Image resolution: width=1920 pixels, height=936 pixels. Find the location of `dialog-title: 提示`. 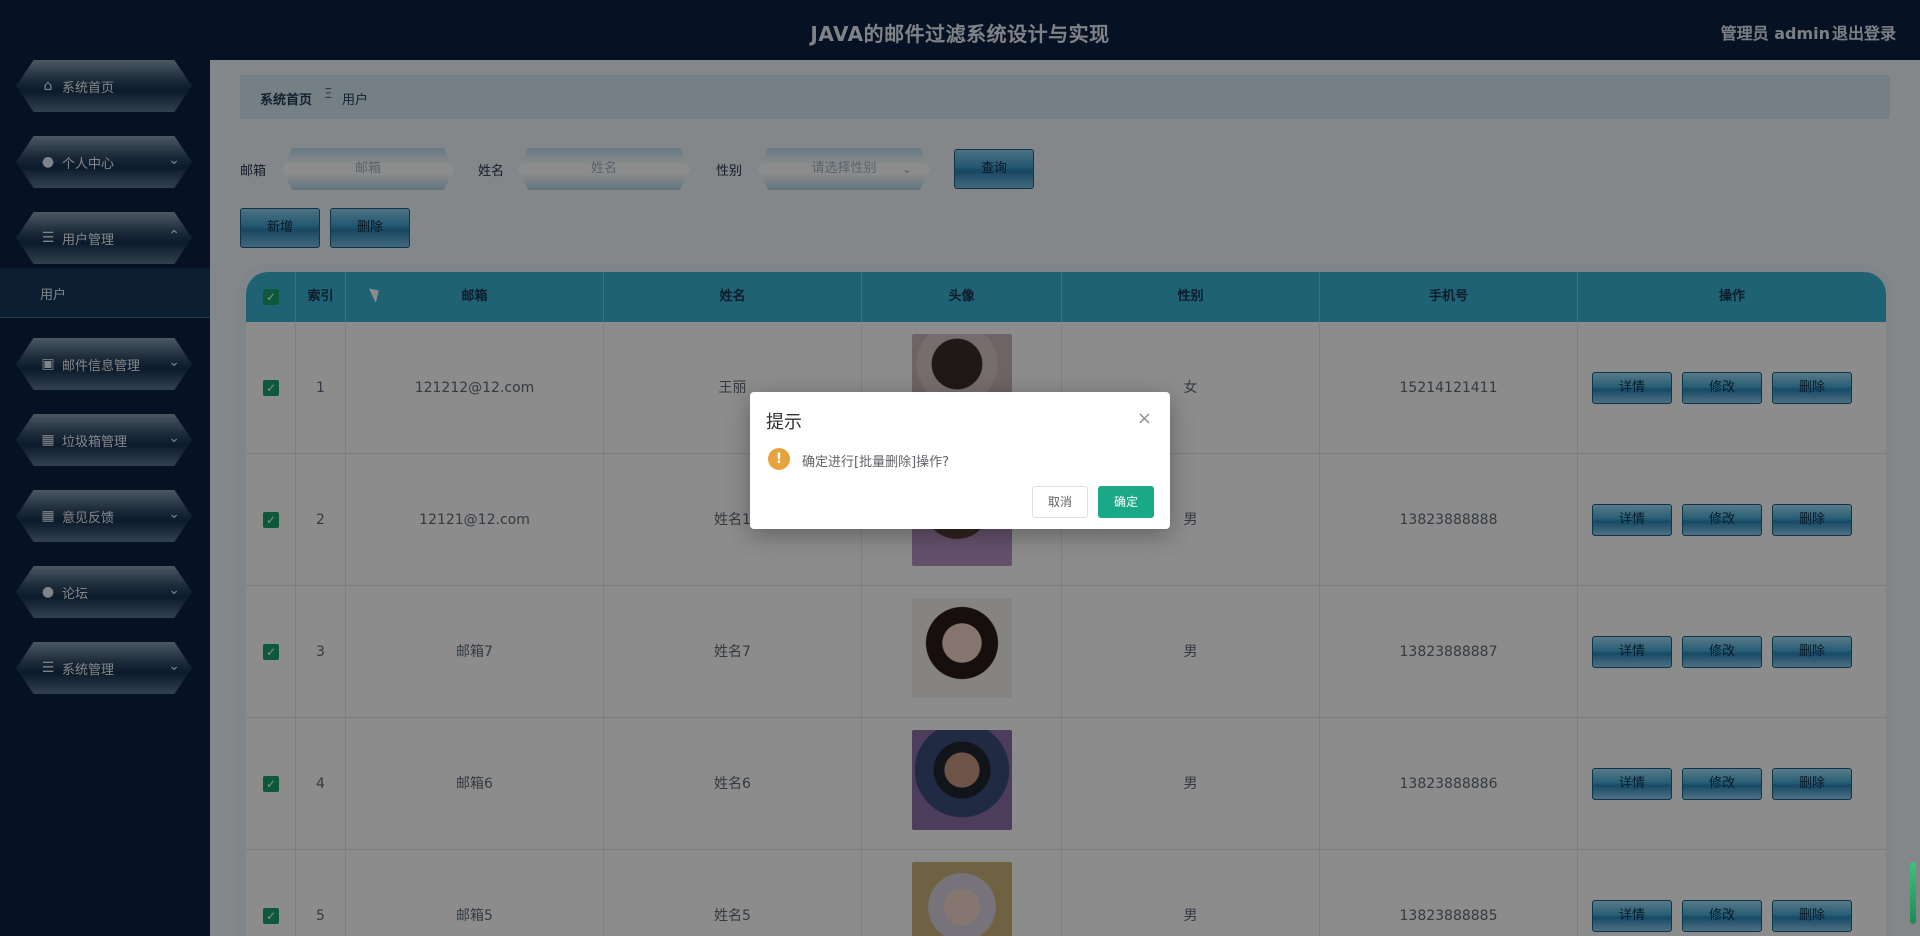

dialog-title: 提示 is located at coordinates (784, 422).